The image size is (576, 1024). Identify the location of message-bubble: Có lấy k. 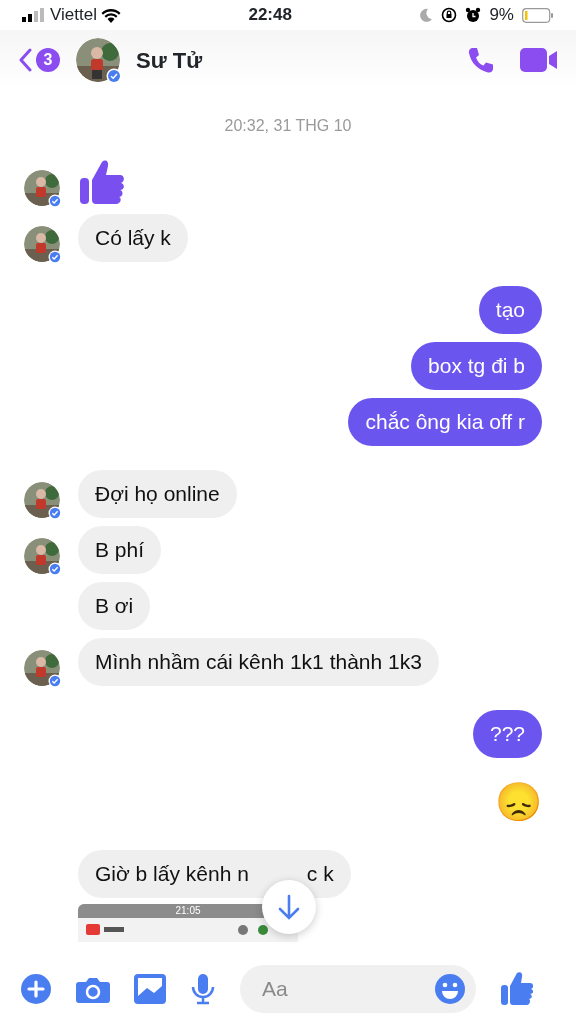
(133, 238).